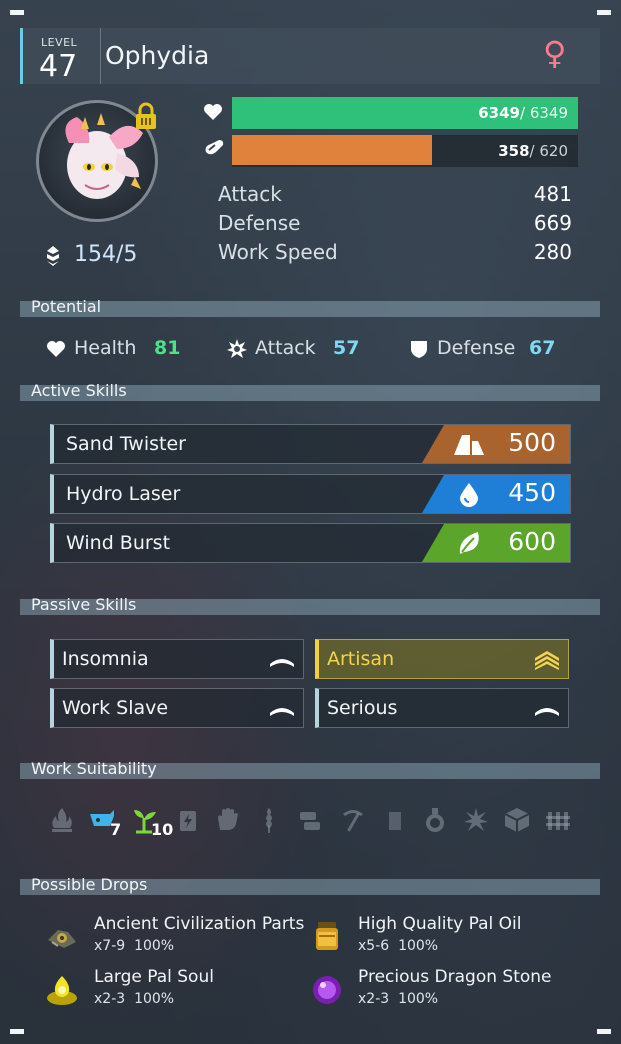 The width and height of the screenshot is (621, 1044). What do you see at coordinates (105, 348) in the screenshot?
I see `potential-label: Health` at bounding box center [105, 348].